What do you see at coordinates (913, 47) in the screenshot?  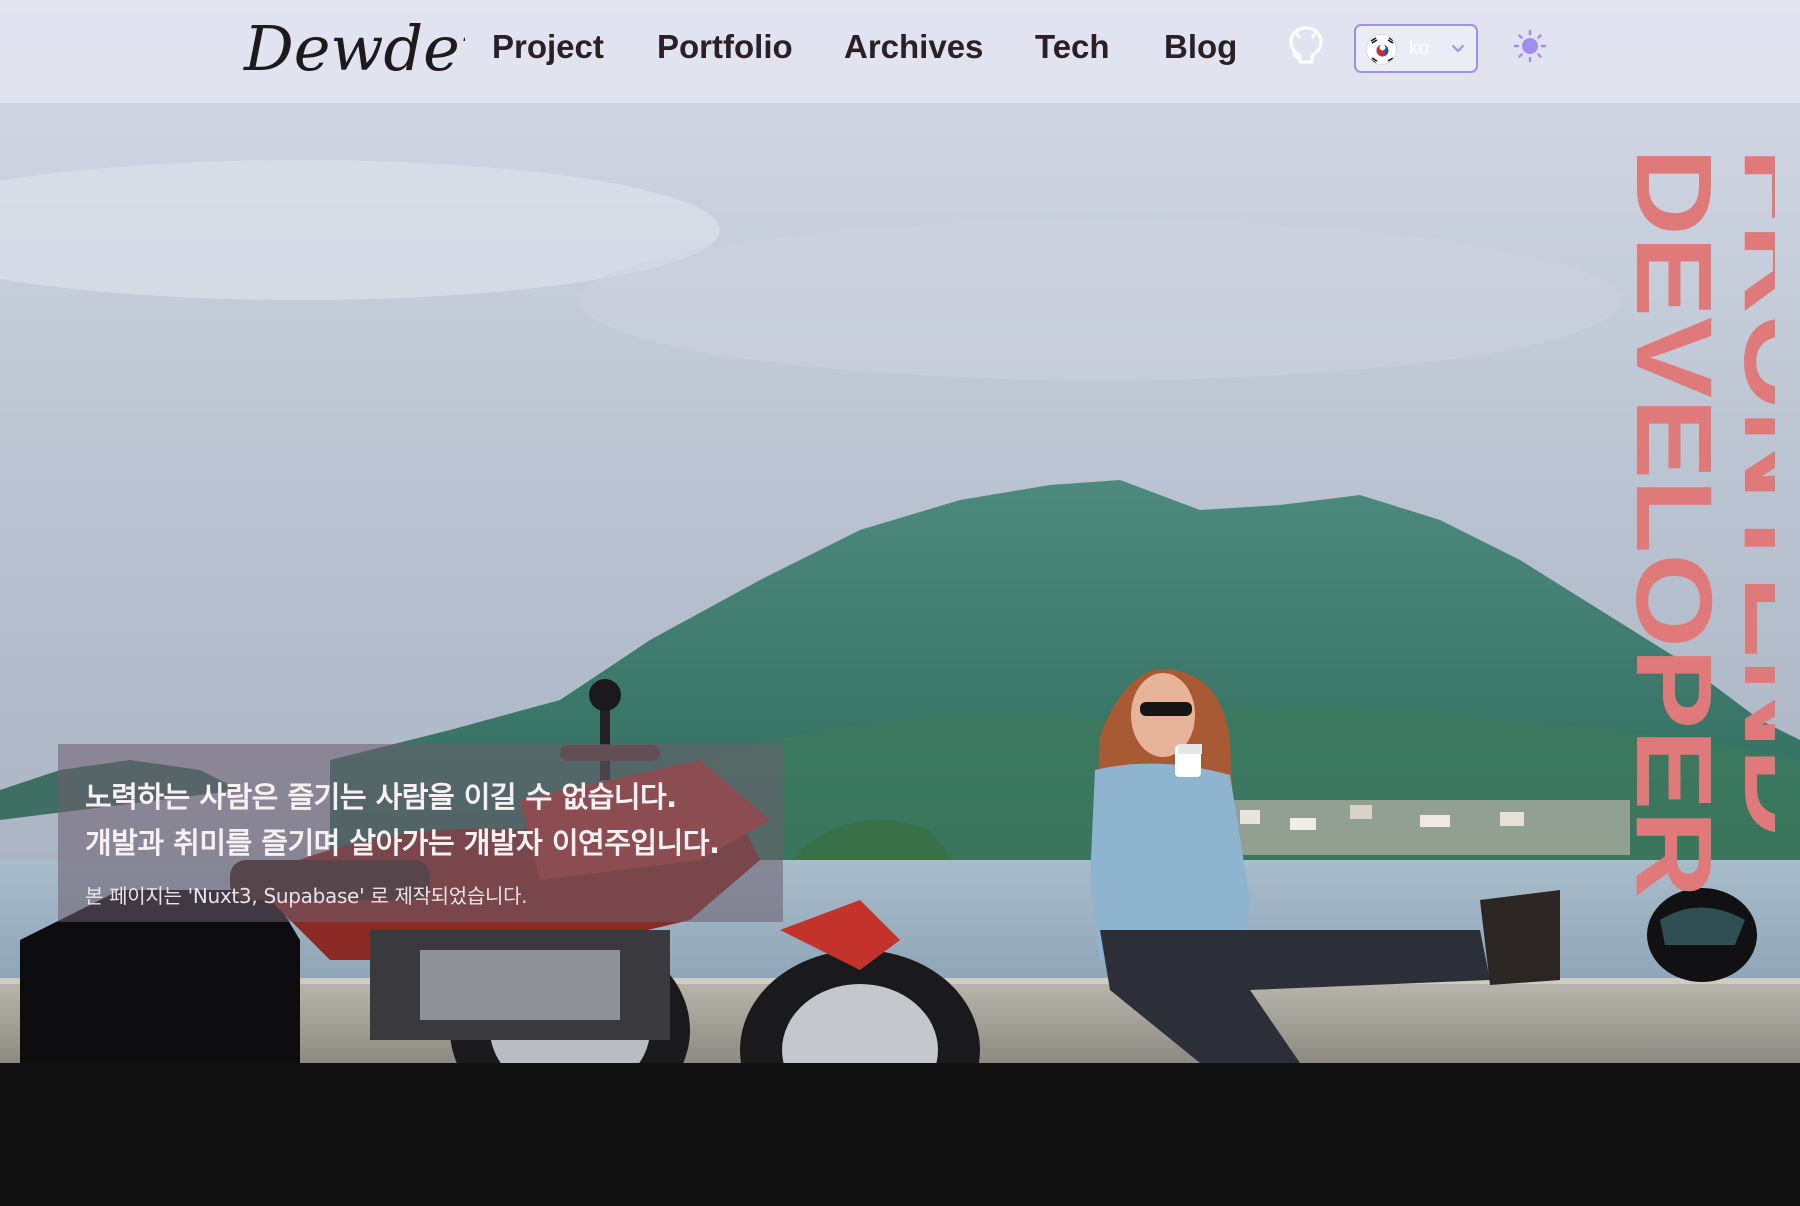 I see `nav-archives: Archives` at bounding box center [913, 47].